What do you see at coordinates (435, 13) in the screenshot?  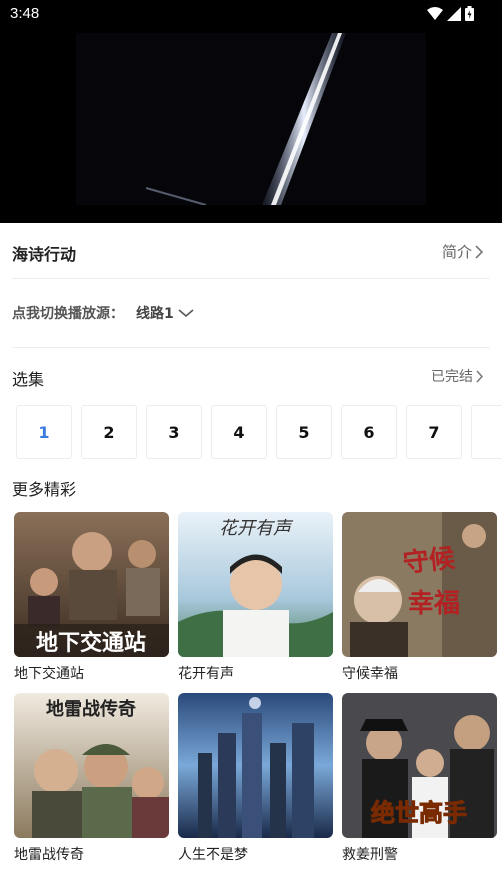 I see `wifi-icon` at bounding box center [435, 13].